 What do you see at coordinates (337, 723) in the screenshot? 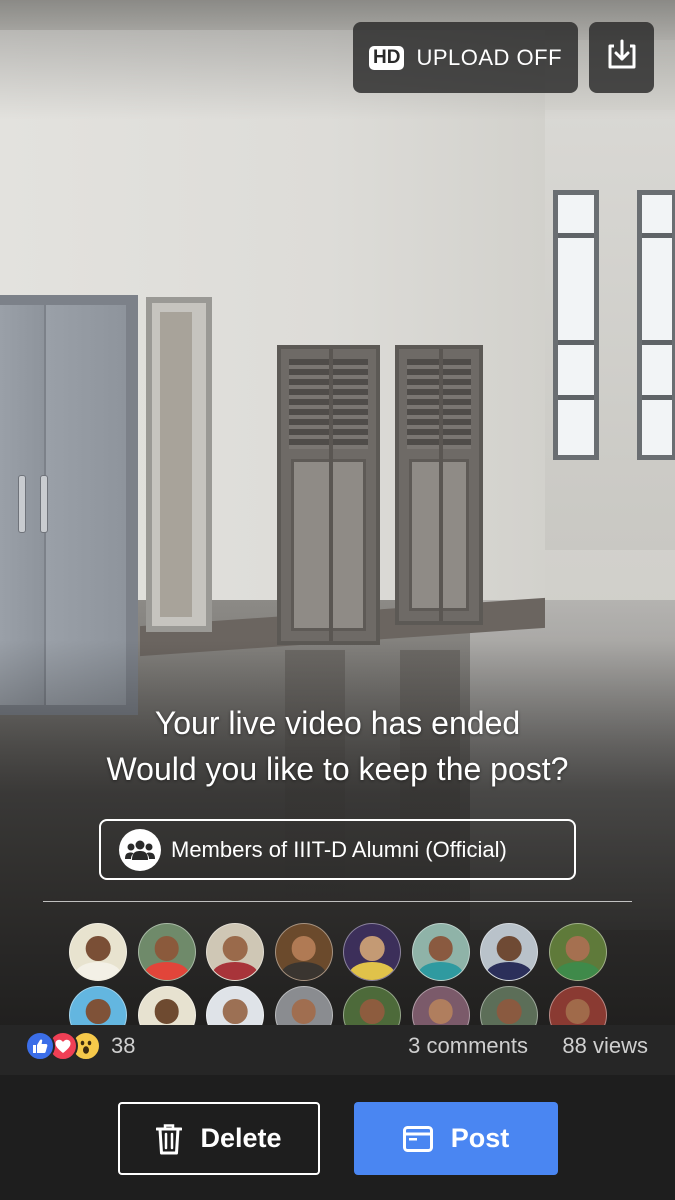
I see `ended-title: Your live video has ended` at bounding box center [337, 723].